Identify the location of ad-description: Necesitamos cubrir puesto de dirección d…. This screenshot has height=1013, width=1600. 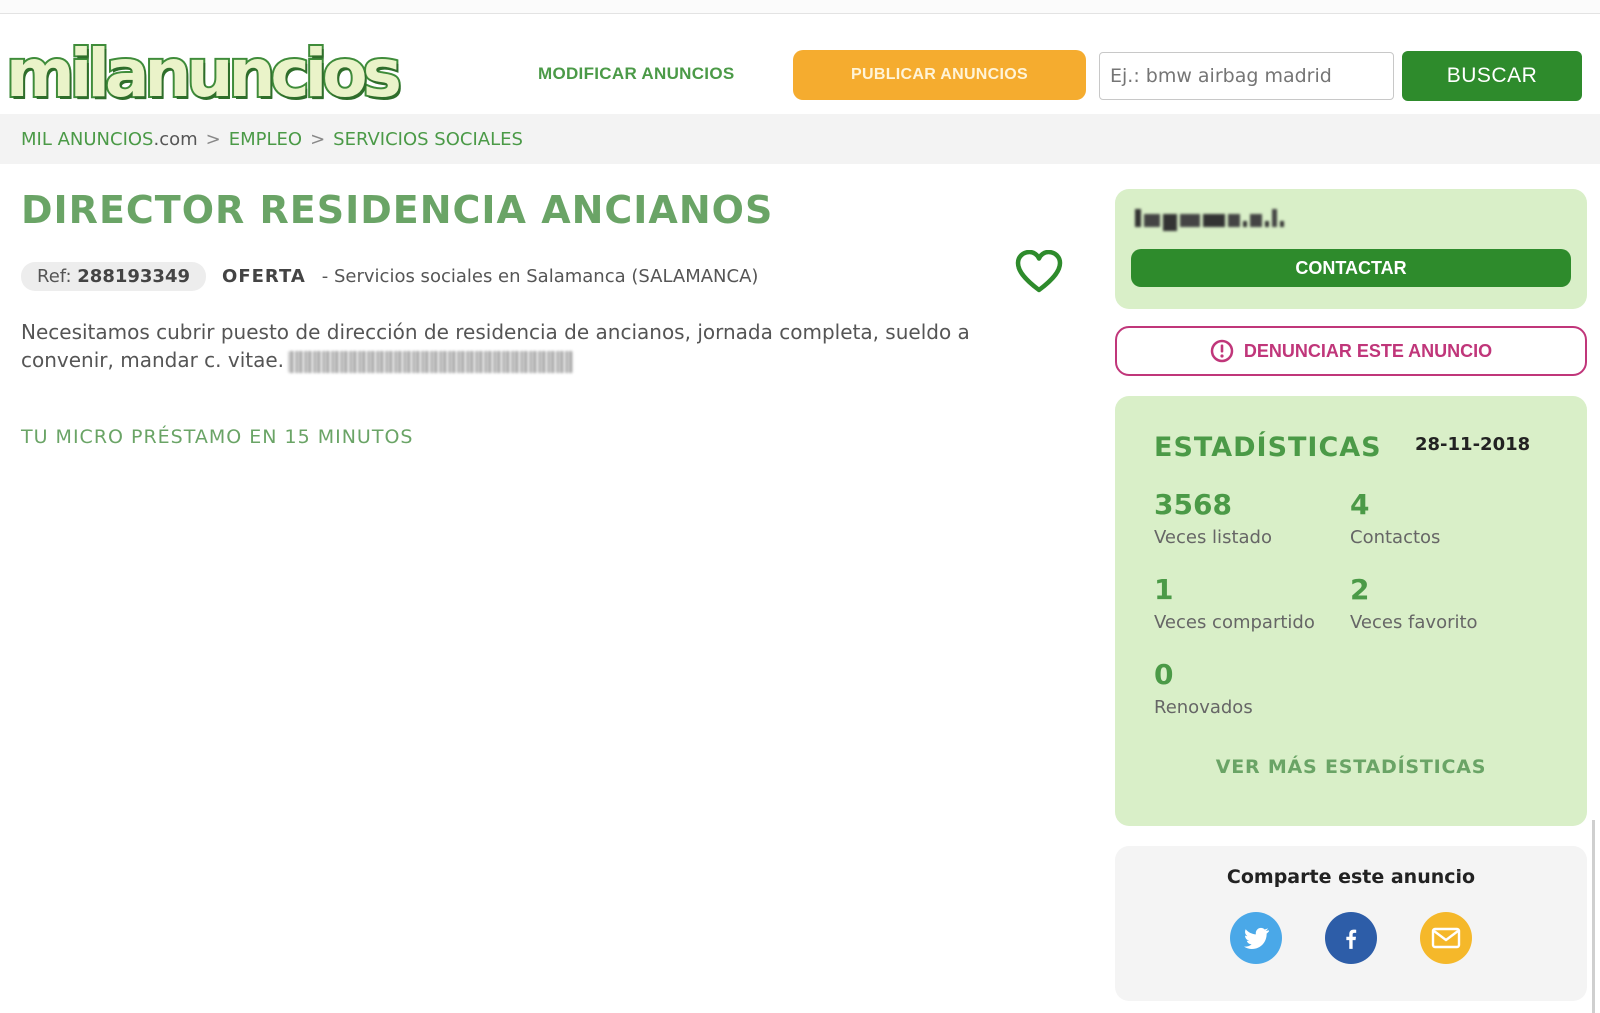
(541, 346).